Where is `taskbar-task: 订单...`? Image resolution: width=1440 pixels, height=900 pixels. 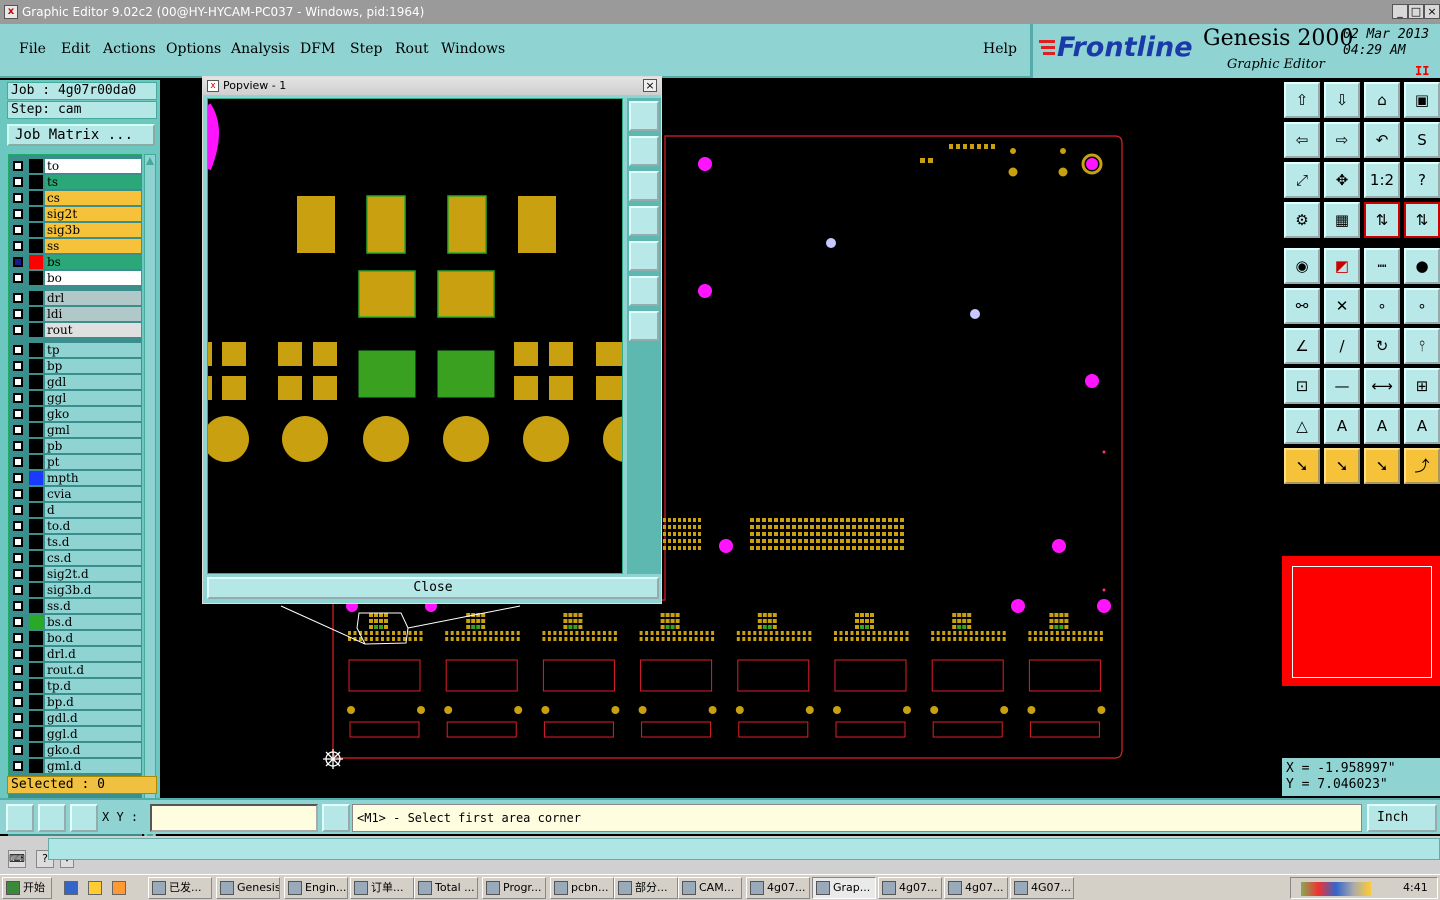
taskbar-task: 订单... is located at coordinates (382, 888).